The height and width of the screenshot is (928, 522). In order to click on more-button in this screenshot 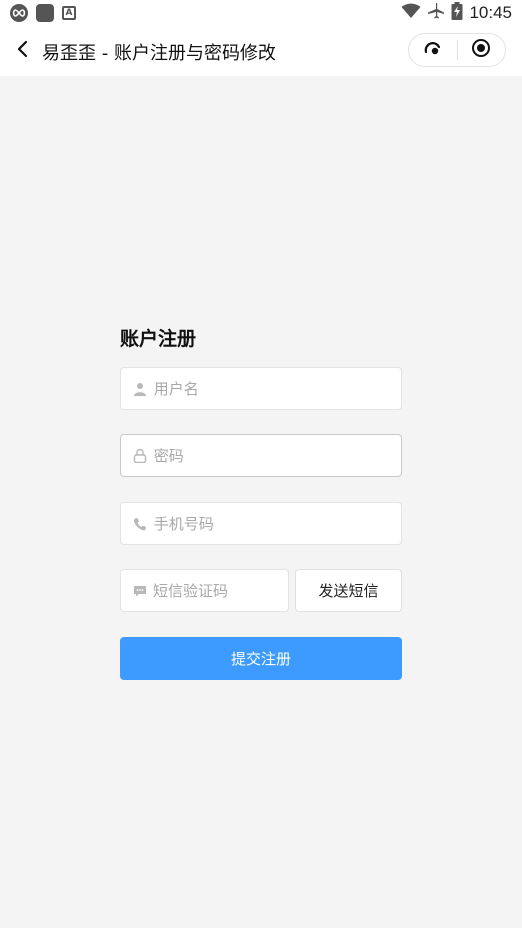, I will do `click(433, 50)`.